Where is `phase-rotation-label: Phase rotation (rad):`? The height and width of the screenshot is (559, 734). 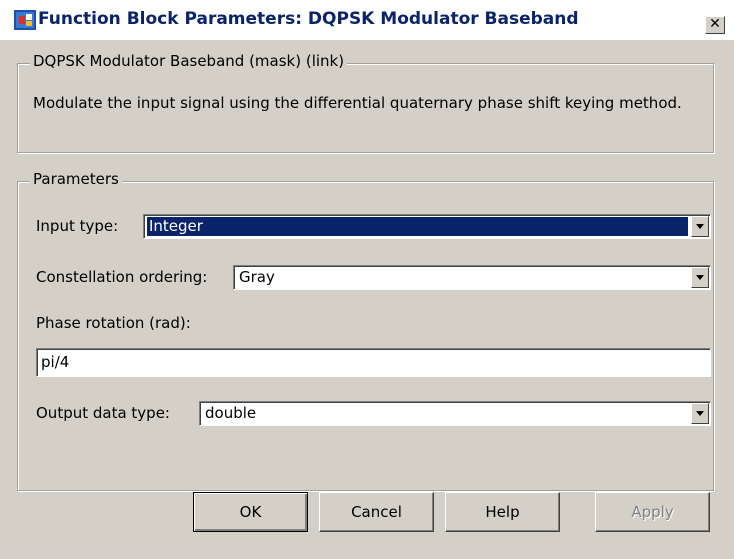 phase-rotation-label: Phase rotation (rad): is located at coordinates (113, 323).